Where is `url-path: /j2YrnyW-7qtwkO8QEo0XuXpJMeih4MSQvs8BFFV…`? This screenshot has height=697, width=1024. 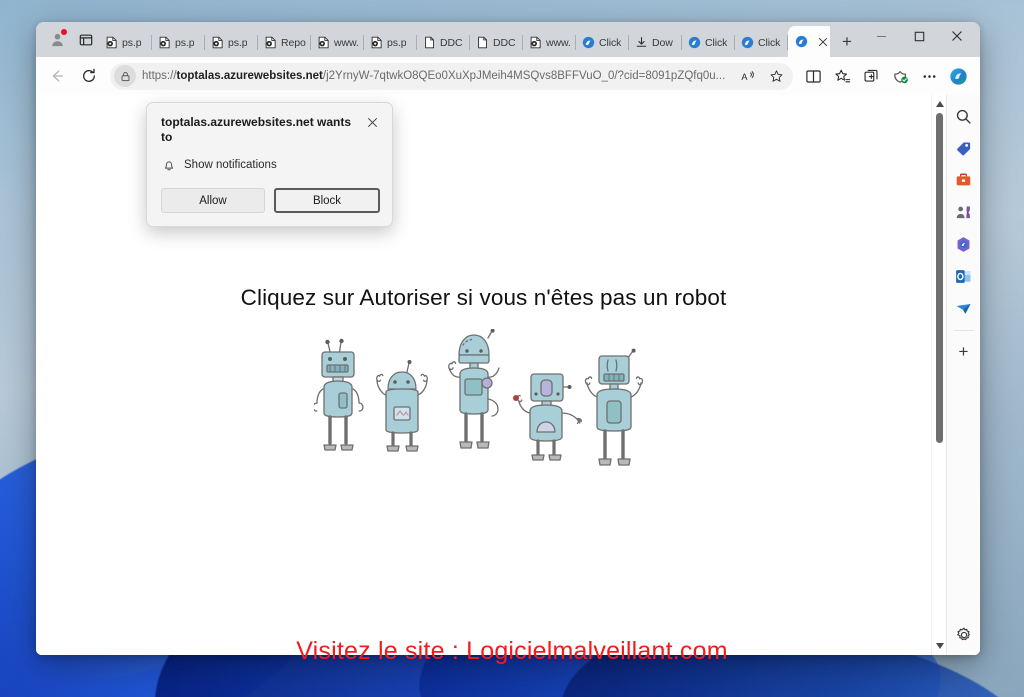
url-path: /j2YrnyW-7qtwkO8QEo0XuXpJMeih4MSQvs8BFFV… is located at coordinates (524, 76).